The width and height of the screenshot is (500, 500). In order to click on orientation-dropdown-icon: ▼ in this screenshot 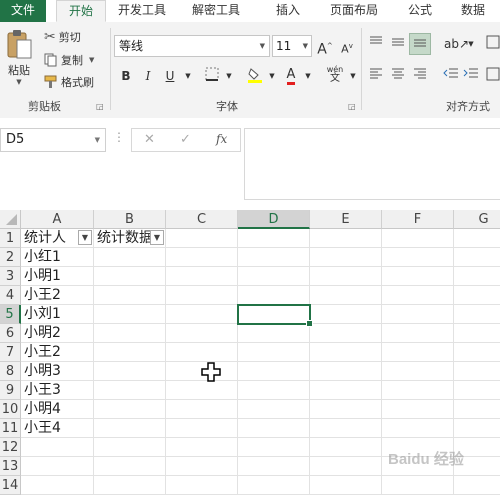, I will do `click(471, 44)`.